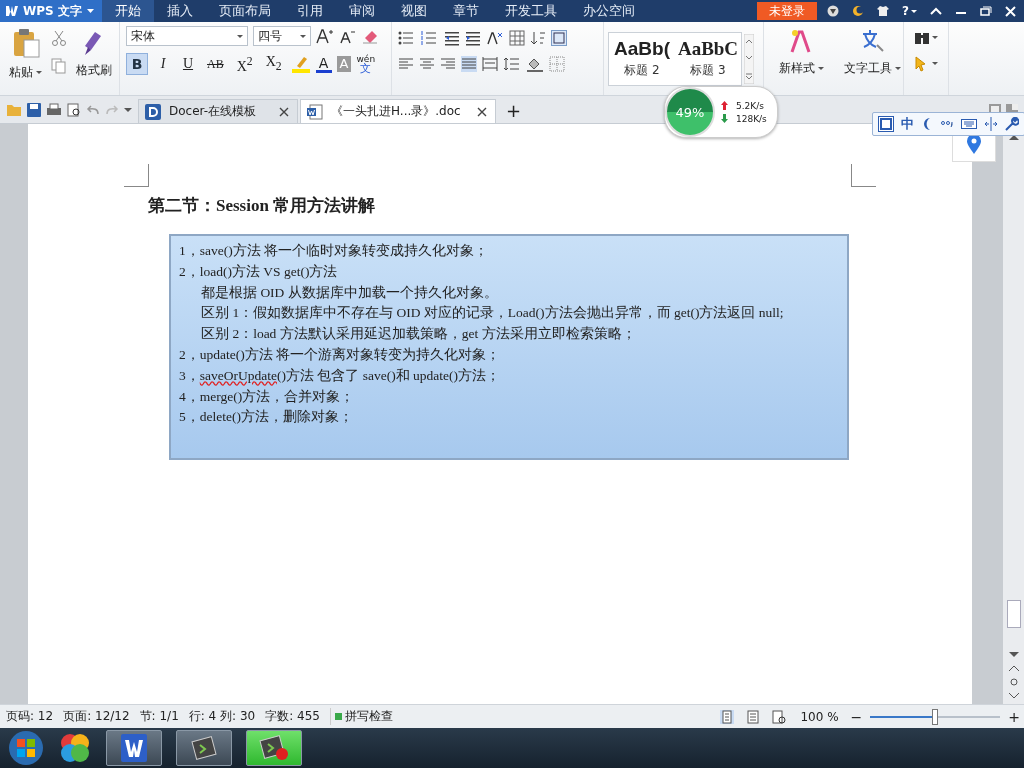 The height and width of the screenshot is (768, 1024). Describe the element at coordinates (642, 58) in the screenshot. I see `style-preset: AaBb( 标题 2` at that location.